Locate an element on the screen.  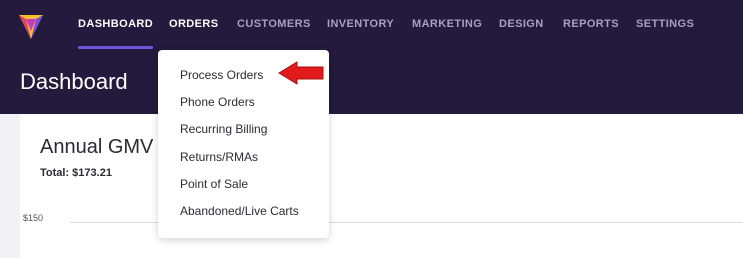
menu-item-abandoned-live-carts: Abandoned/Live Carts is located at coordinates (239, 211).